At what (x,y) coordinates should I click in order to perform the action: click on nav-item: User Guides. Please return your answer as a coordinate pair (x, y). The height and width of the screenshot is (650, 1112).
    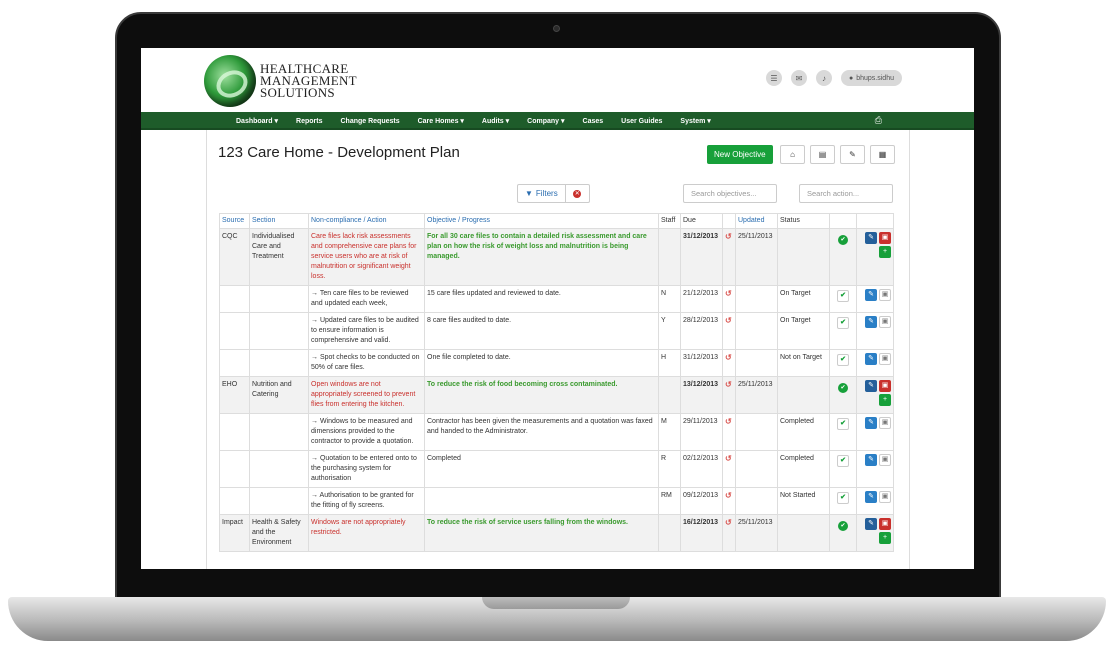
    Looking at the image, I should click on (641, 121).